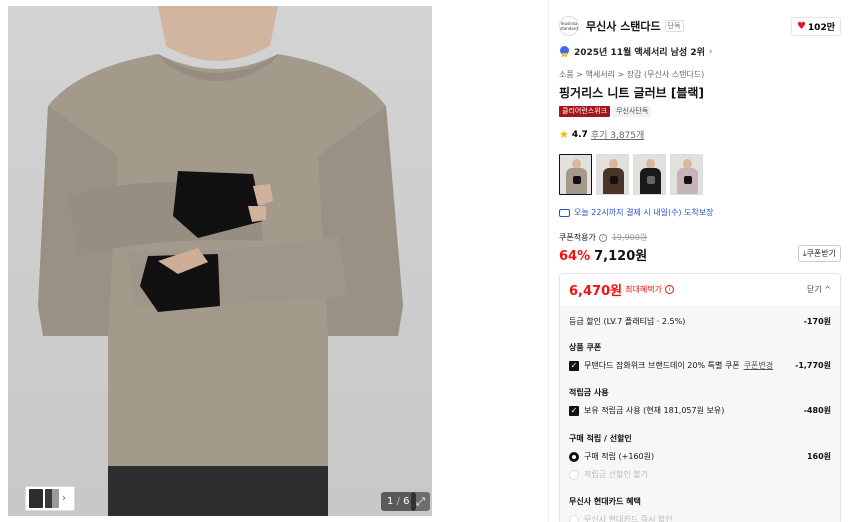  I want to click on counter-total: 6, so click(406, 501).